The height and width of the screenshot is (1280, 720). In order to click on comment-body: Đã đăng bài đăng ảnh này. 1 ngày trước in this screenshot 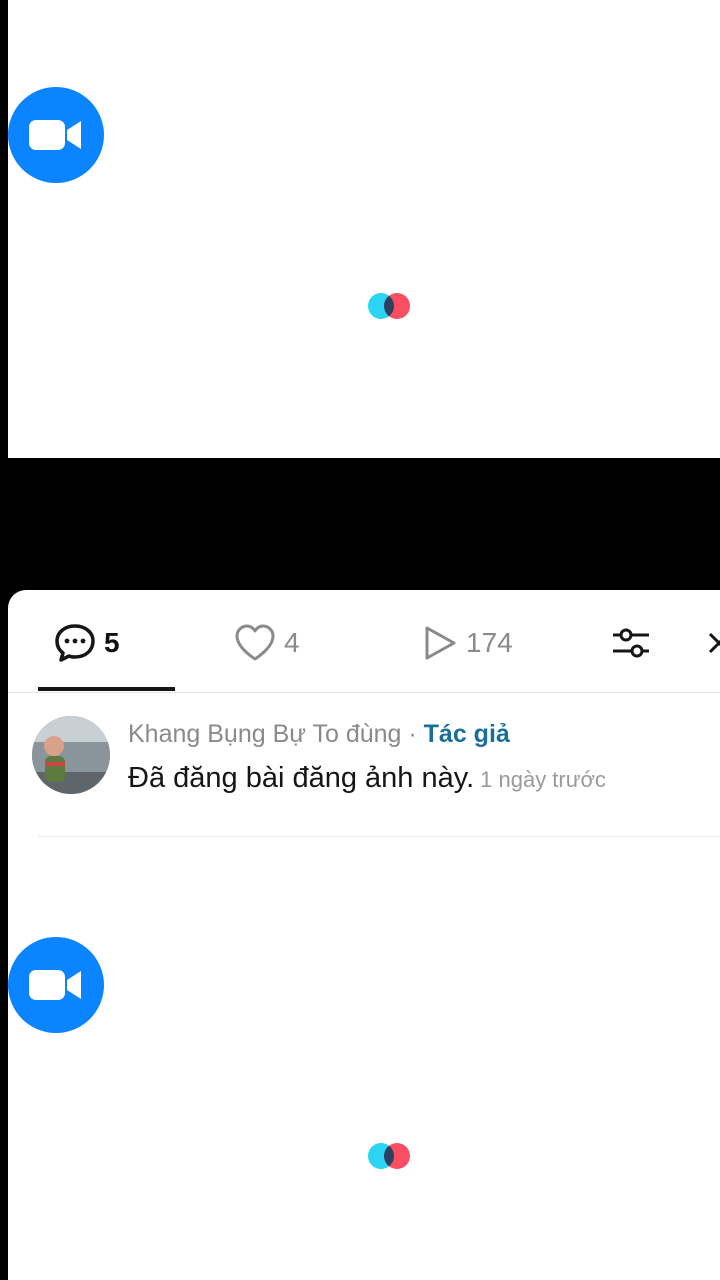, I will do `click(367, 778)`.